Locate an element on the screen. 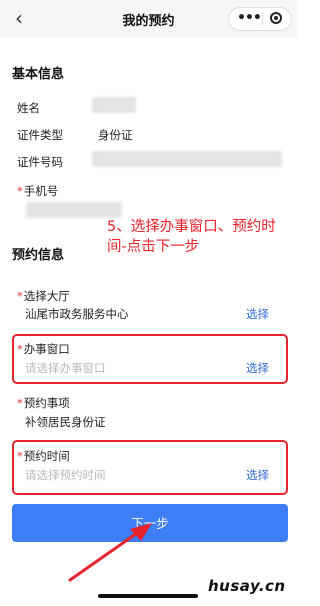  watermark: husay.cn is located at coordinates (247, 586).